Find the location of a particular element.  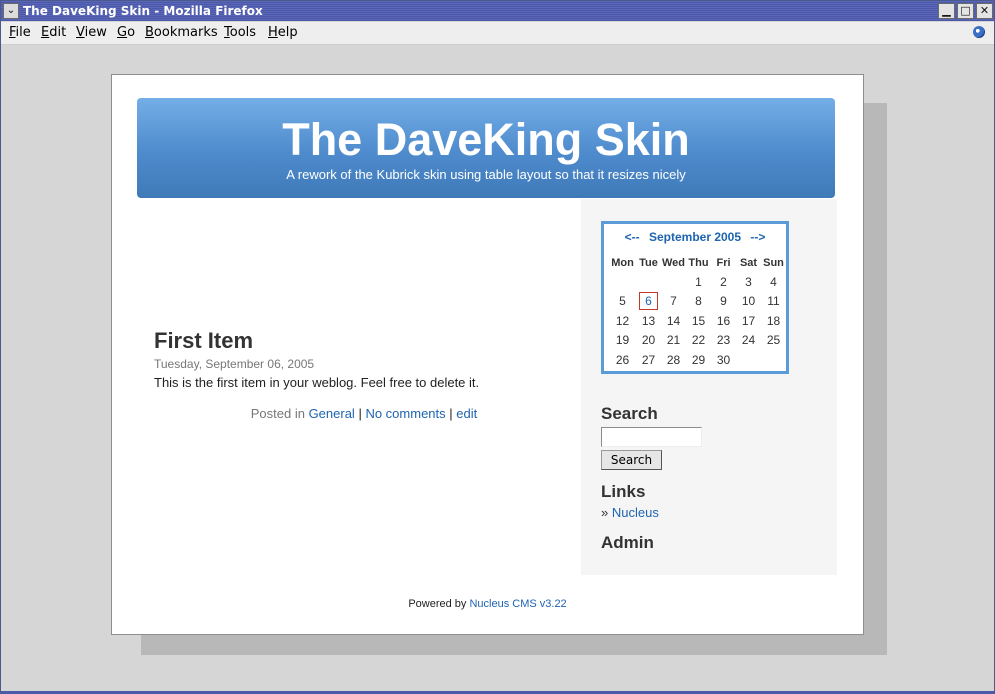

calendar-day-name: Tue is located at coordinates (648, 262).